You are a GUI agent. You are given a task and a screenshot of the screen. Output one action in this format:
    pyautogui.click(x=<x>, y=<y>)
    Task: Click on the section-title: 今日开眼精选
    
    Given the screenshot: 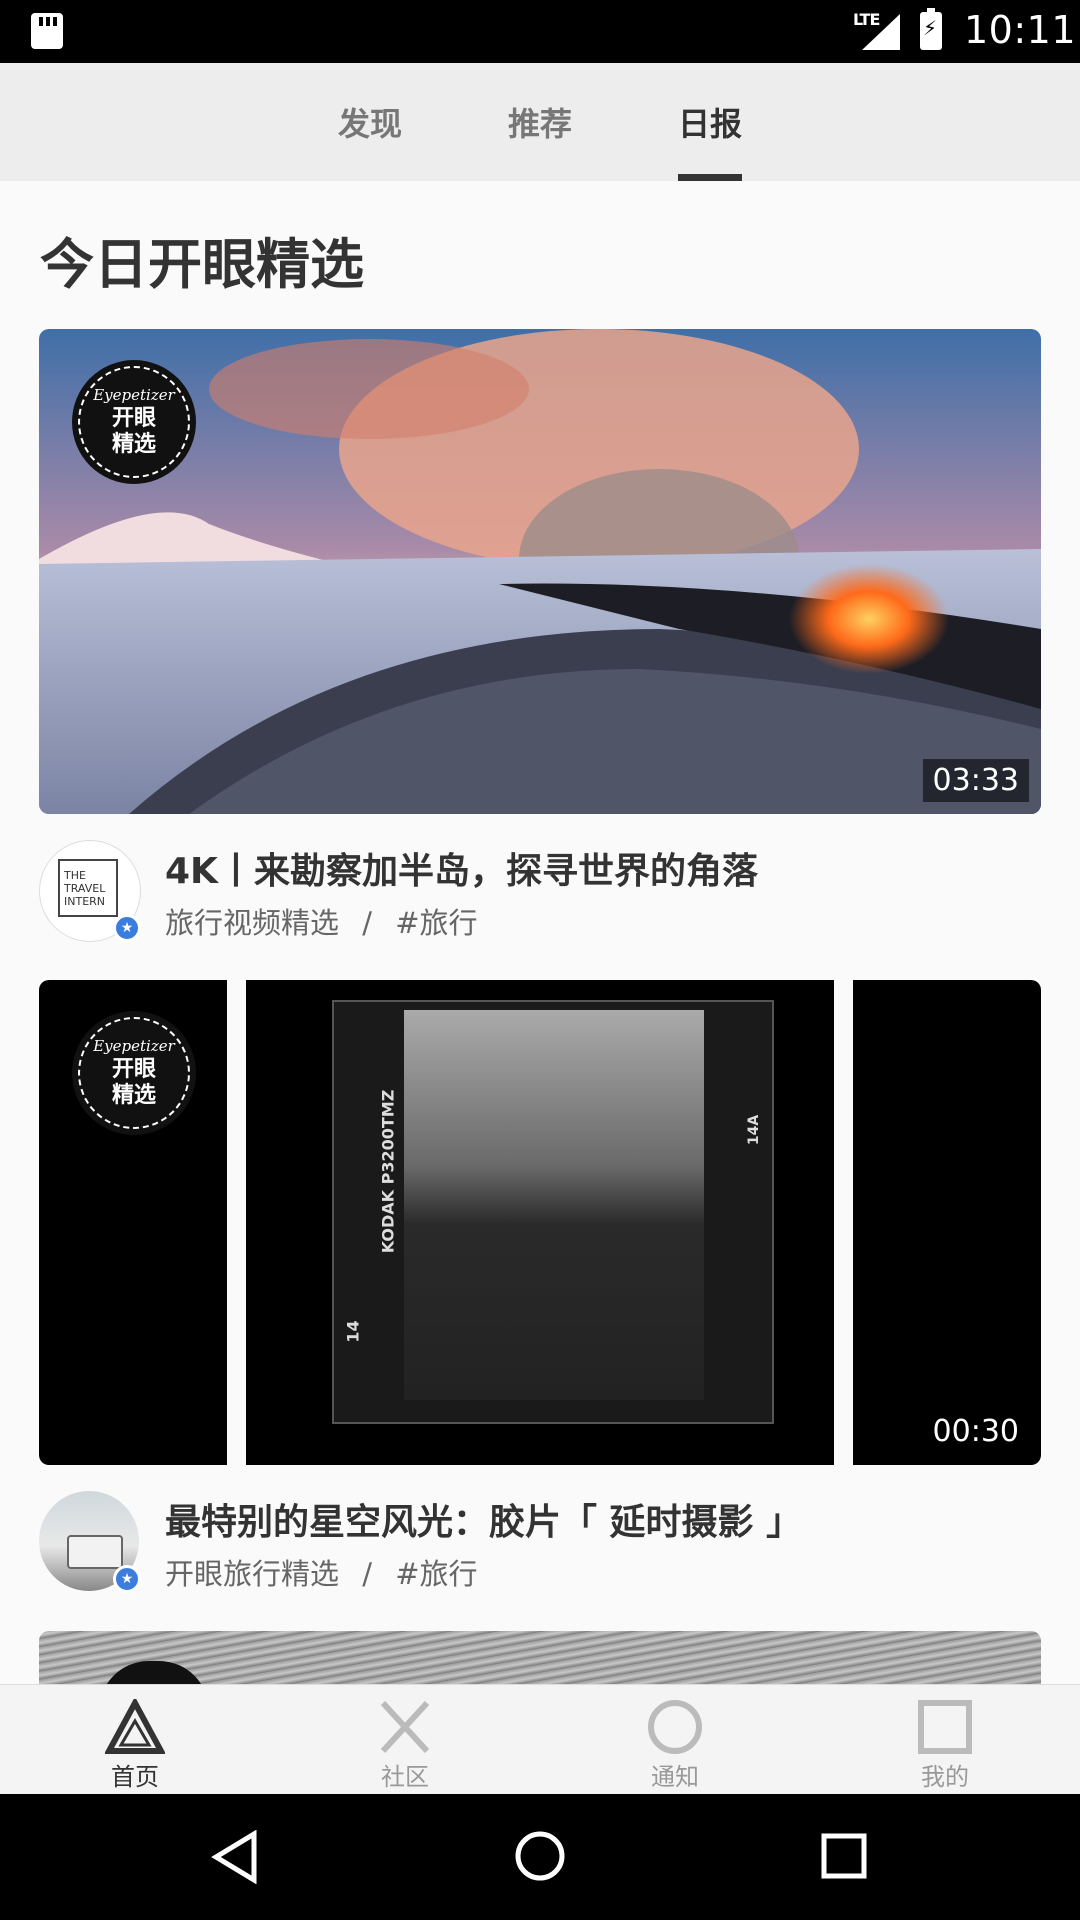 What is the action you would take?
    pyautogui.click(x=202, y=264)
    